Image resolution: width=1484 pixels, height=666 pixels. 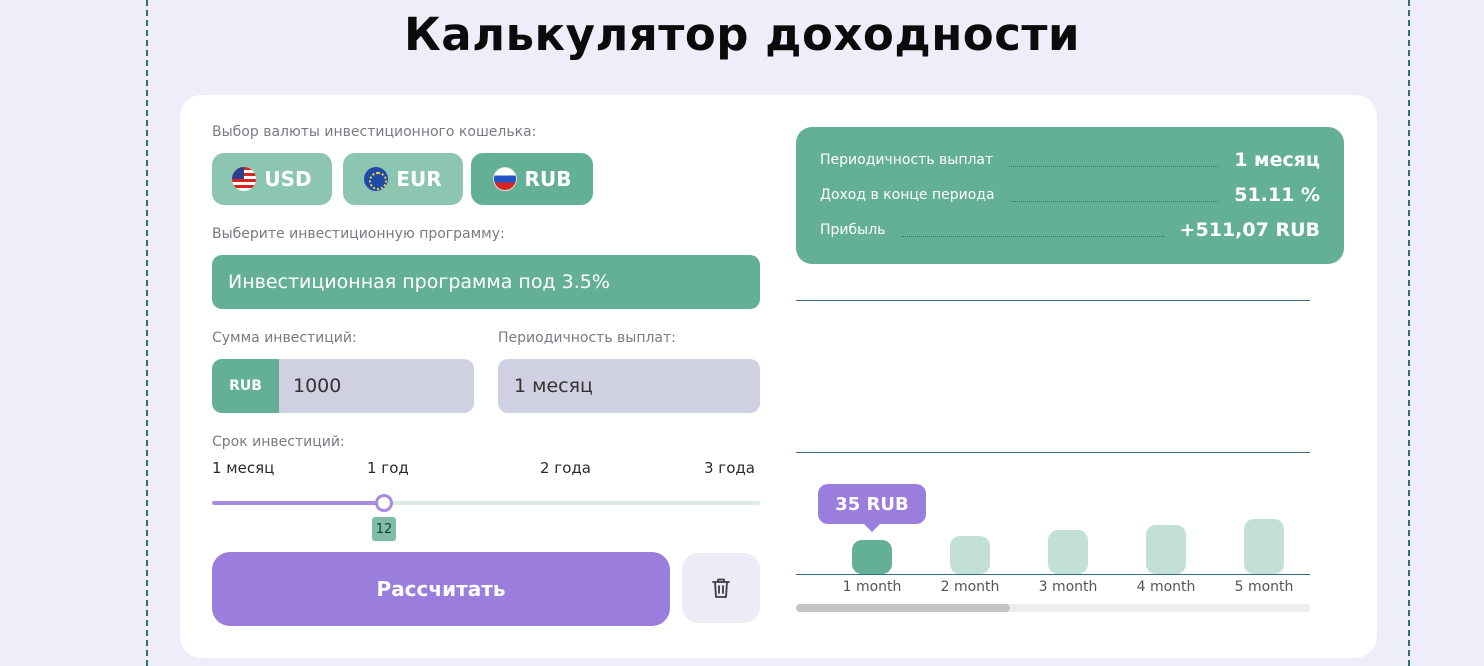 I want to click on term-tick-2-years: 2 года, so click(x=565, y=468).